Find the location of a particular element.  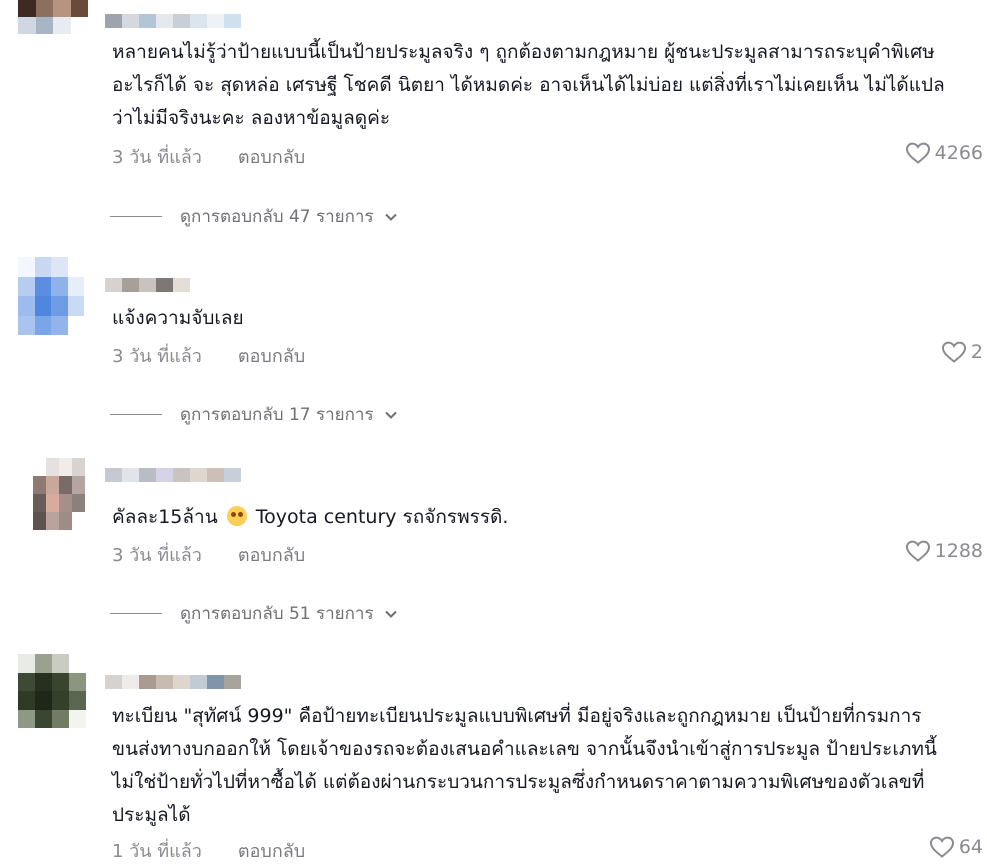

like-button: 4266 is located at coordinates (944, 153).